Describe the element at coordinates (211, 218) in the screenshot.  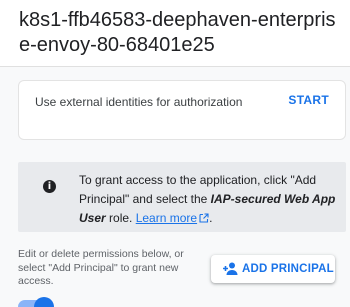
I see `info-text-end: .` at that location.